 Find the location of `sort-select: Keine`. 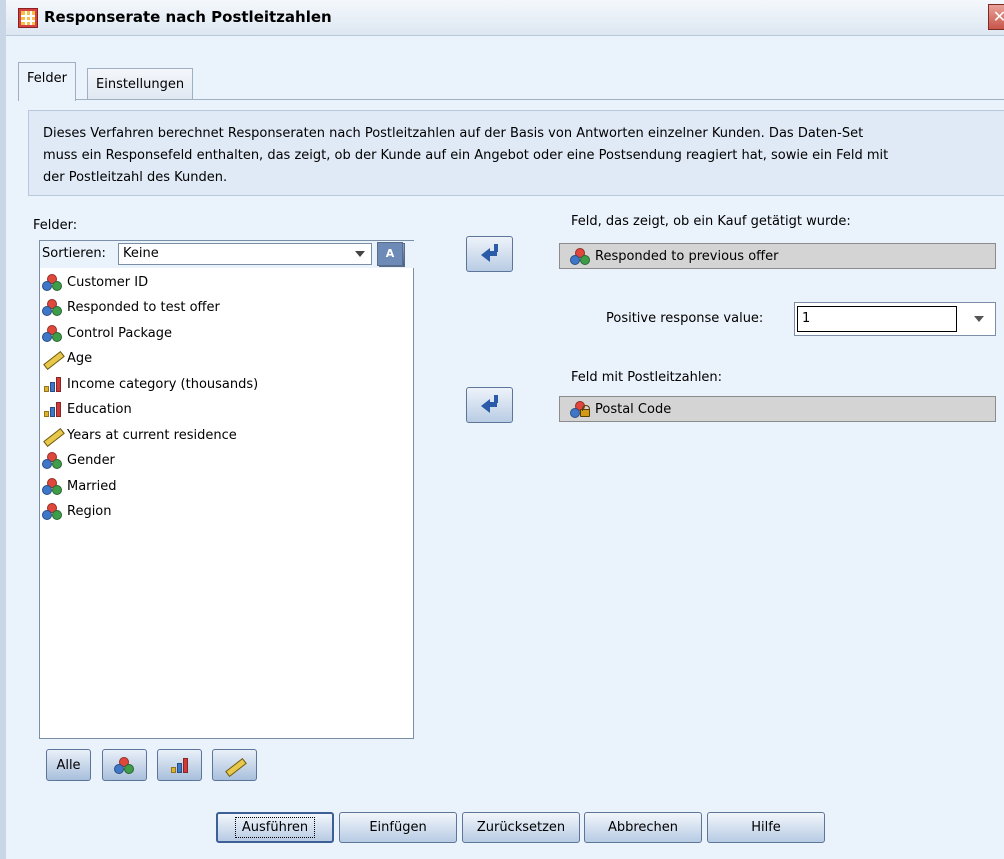

sort-select: Keine is located at coordinates (245, 254).